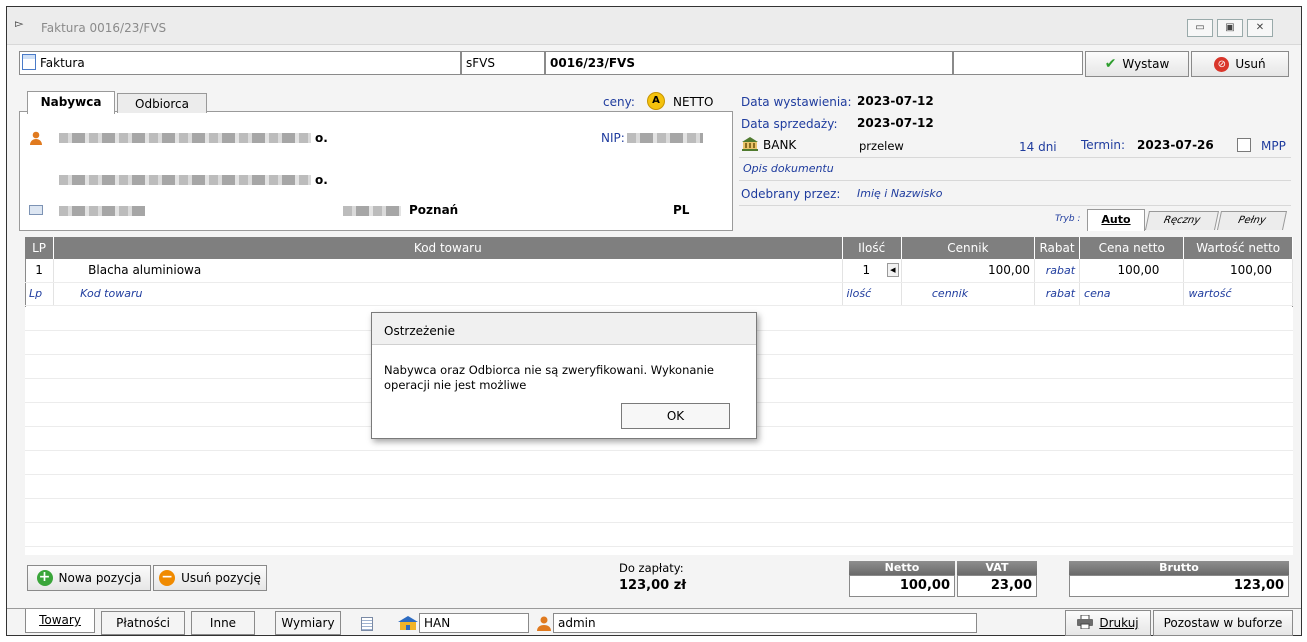 This screenshot has width=1307, height=642. What do you see at coordinates (866, 270) in the screenshot?
I see `cell-quantity-value: 1` at bounding box center [866, 270].